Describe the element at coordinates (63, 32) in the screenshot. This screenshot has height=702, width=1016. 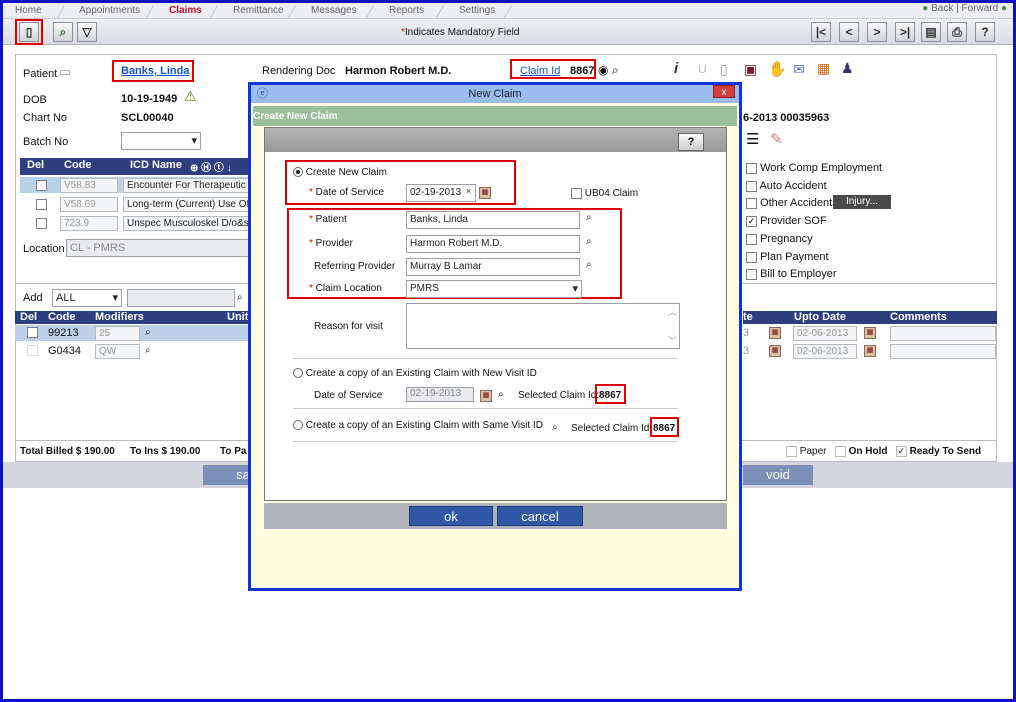
I see `search-icon: ⌕` at that location.